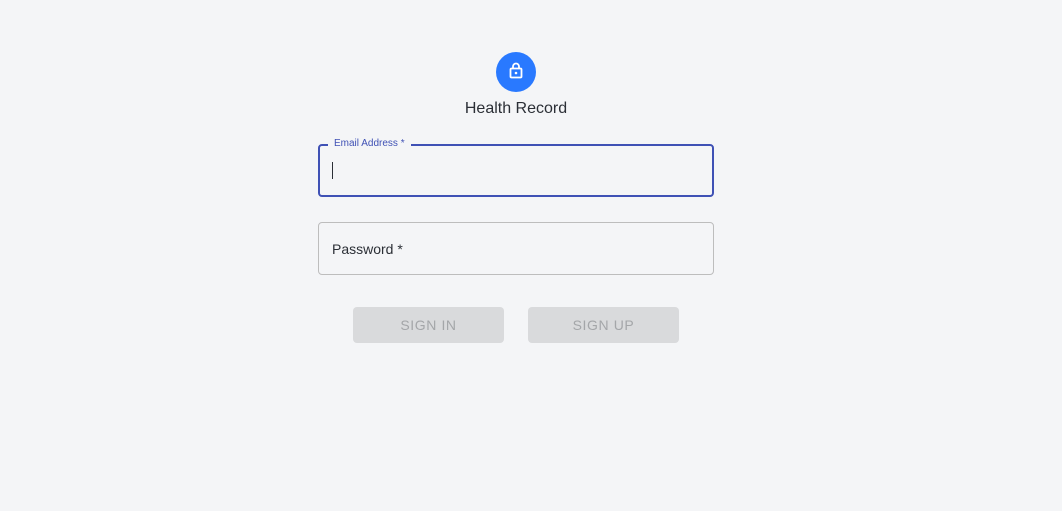 The image size is (1062, 511). I want to click on avatar, so click(516, 72).